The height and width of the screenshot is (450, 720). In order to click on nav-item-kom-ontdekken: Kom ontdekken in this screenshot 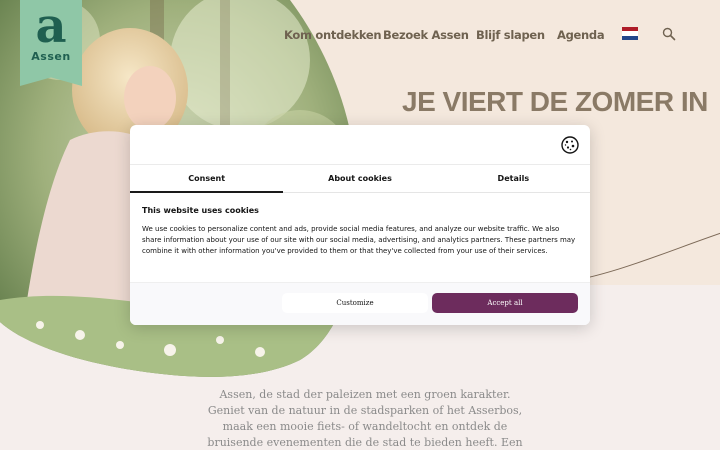, I will do `click(333, 35)`.